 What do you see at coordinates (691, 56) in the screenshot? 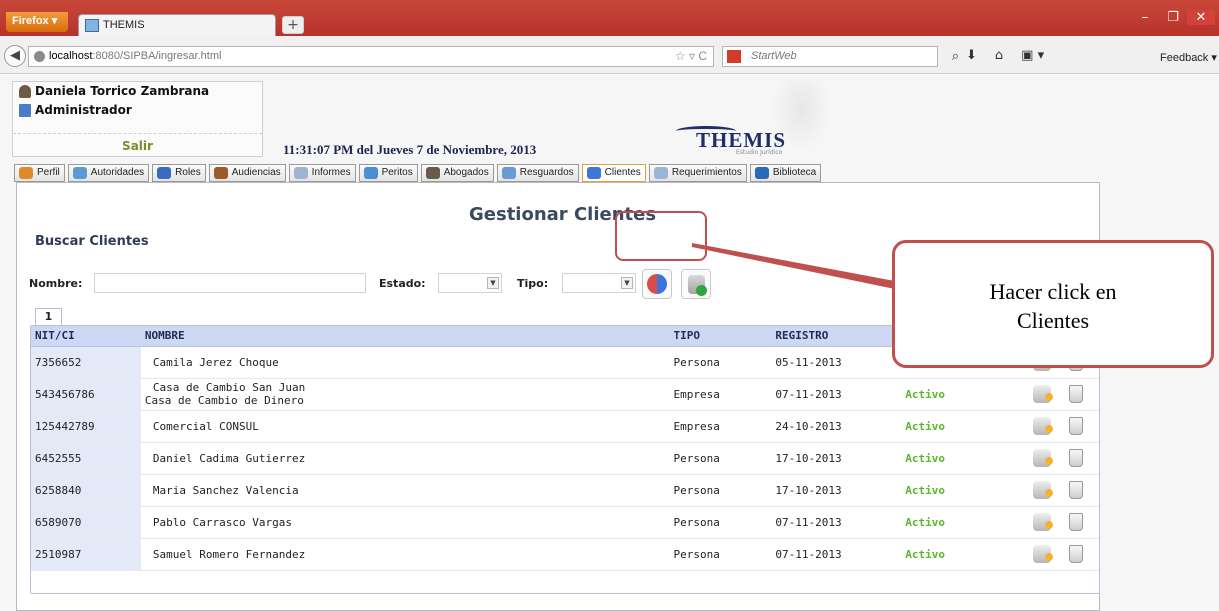
I see `reload-icon: ☆ ▿ C` at bounding box center [691, 56].